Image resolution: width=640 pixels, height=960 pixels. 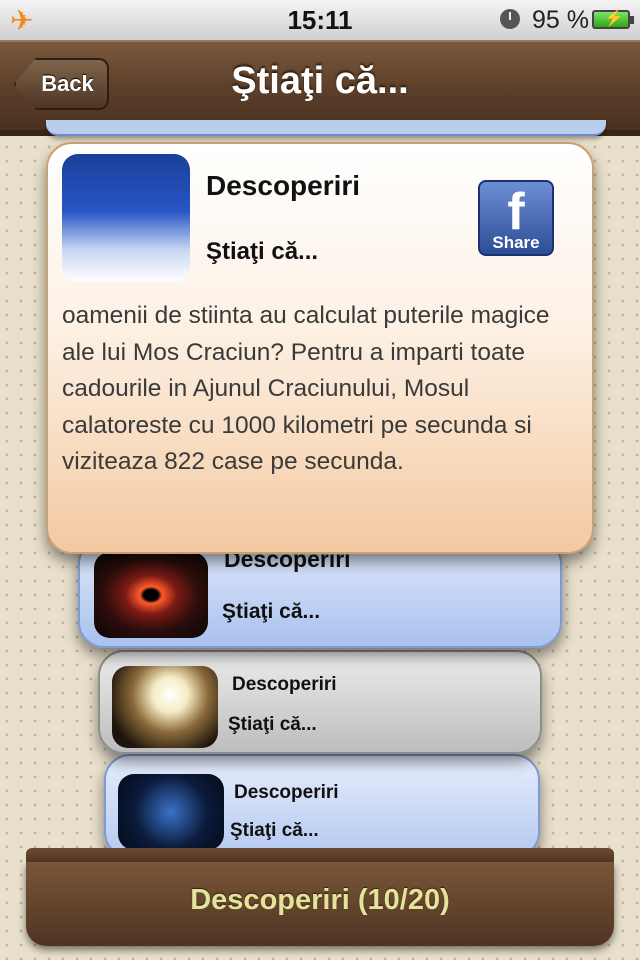 I want to click on category-drawer: Descoperiri (10/20), so click(x=320, y=904).